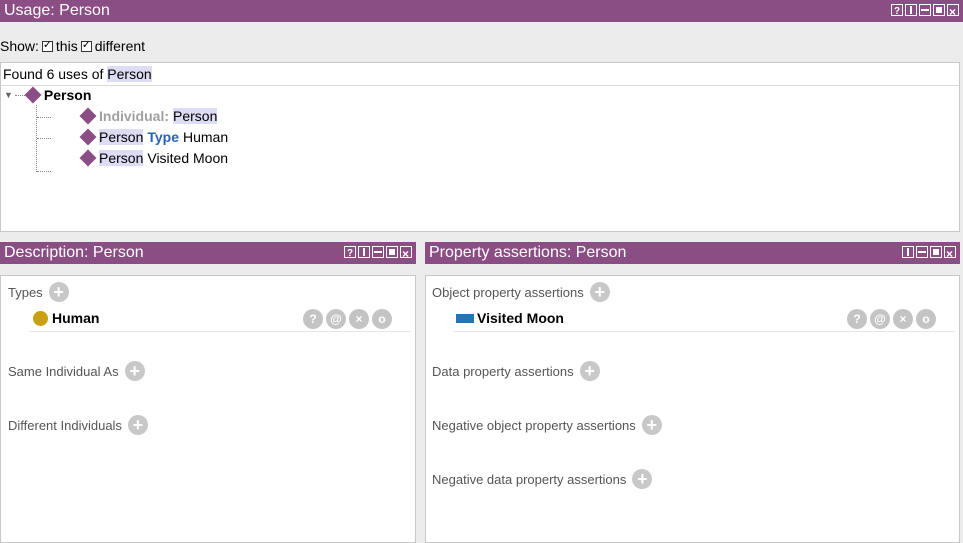 Image resolution: width=963 pixels, height=543 pixels. I want to click on description-title: Description: Person, so click(74, 252).